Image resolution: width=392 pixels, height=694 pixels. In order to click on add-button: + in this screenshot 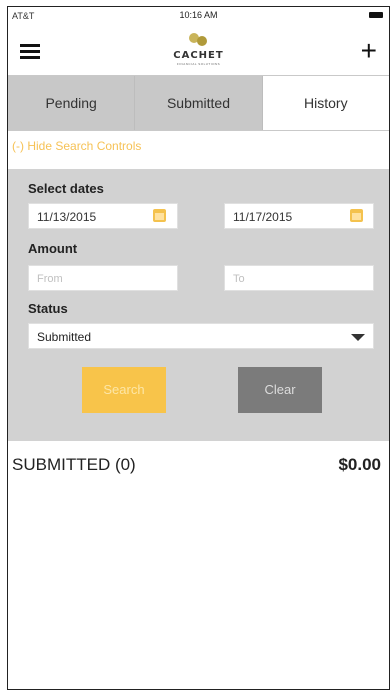, I will do `click(369, 51)`.